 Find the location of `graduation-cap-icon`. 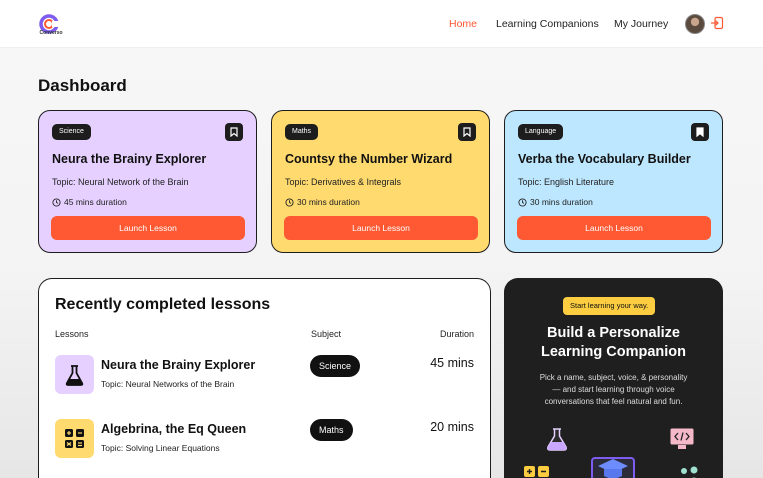

graduation-cap-icon is located at coordinates (613, 467).